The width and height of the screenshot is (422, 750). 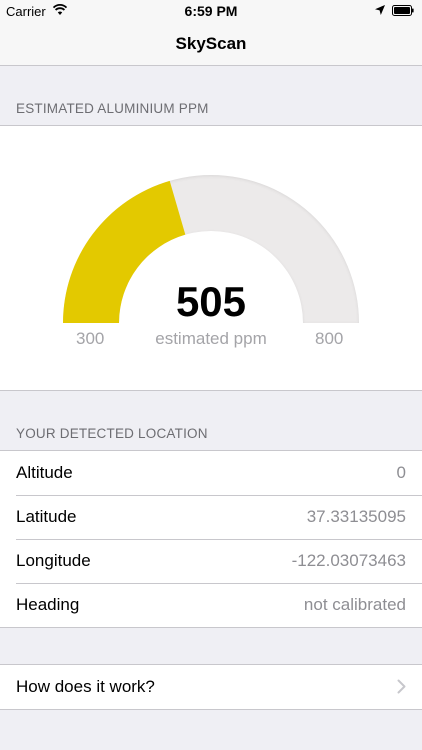 I want to click on location-arrow-icon, so click(x=380, y=10).